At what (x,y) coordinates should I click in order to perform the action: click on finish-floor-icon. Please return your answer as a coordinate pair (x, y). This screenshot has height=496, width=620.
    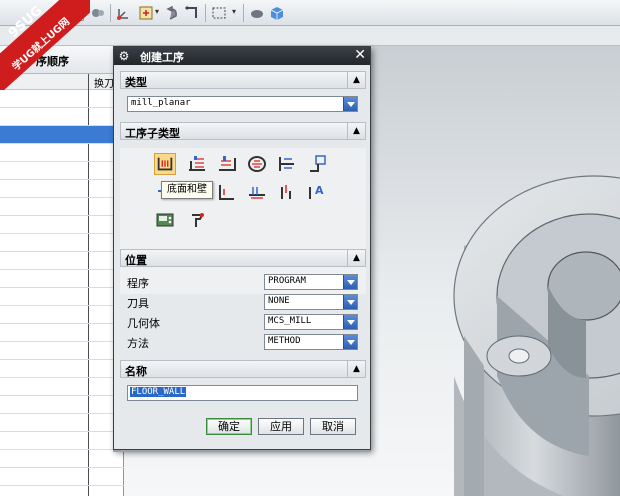
    Looking at the image, I should click on (257, 192).